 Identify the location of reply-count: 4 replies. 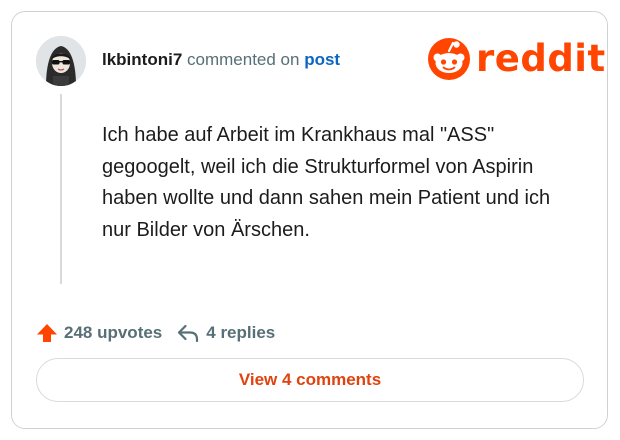
(241, 332).